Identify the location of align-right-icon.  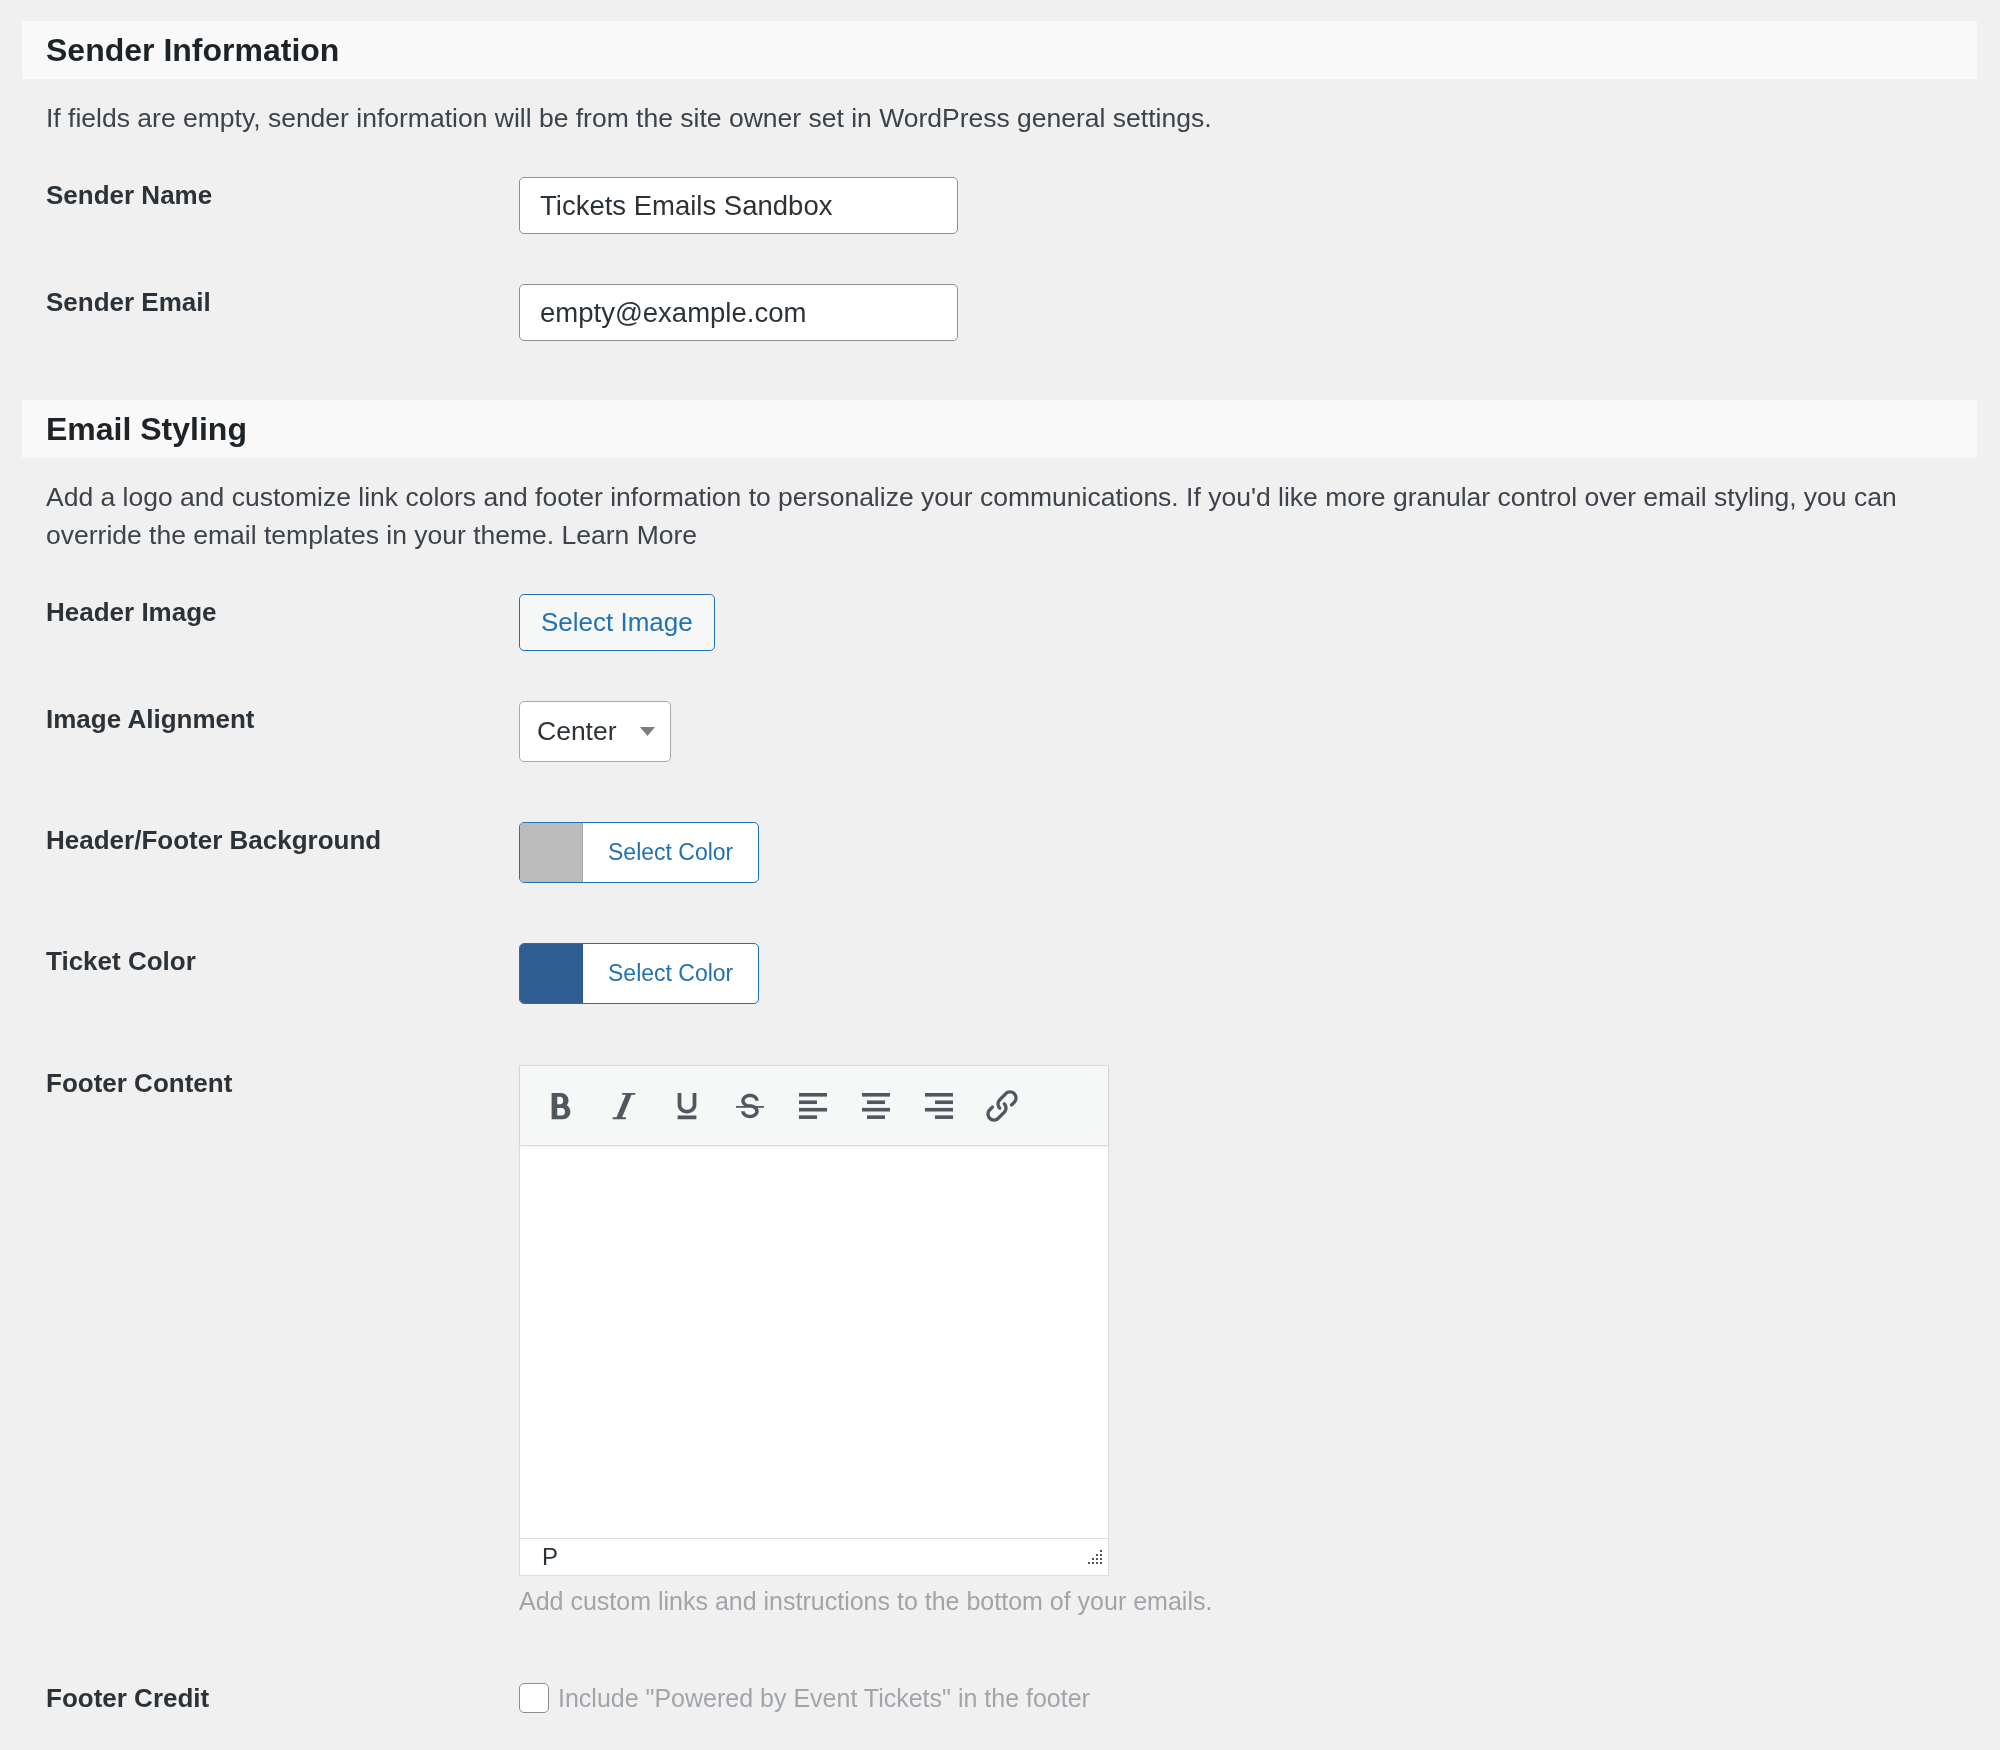
(938, 1105).